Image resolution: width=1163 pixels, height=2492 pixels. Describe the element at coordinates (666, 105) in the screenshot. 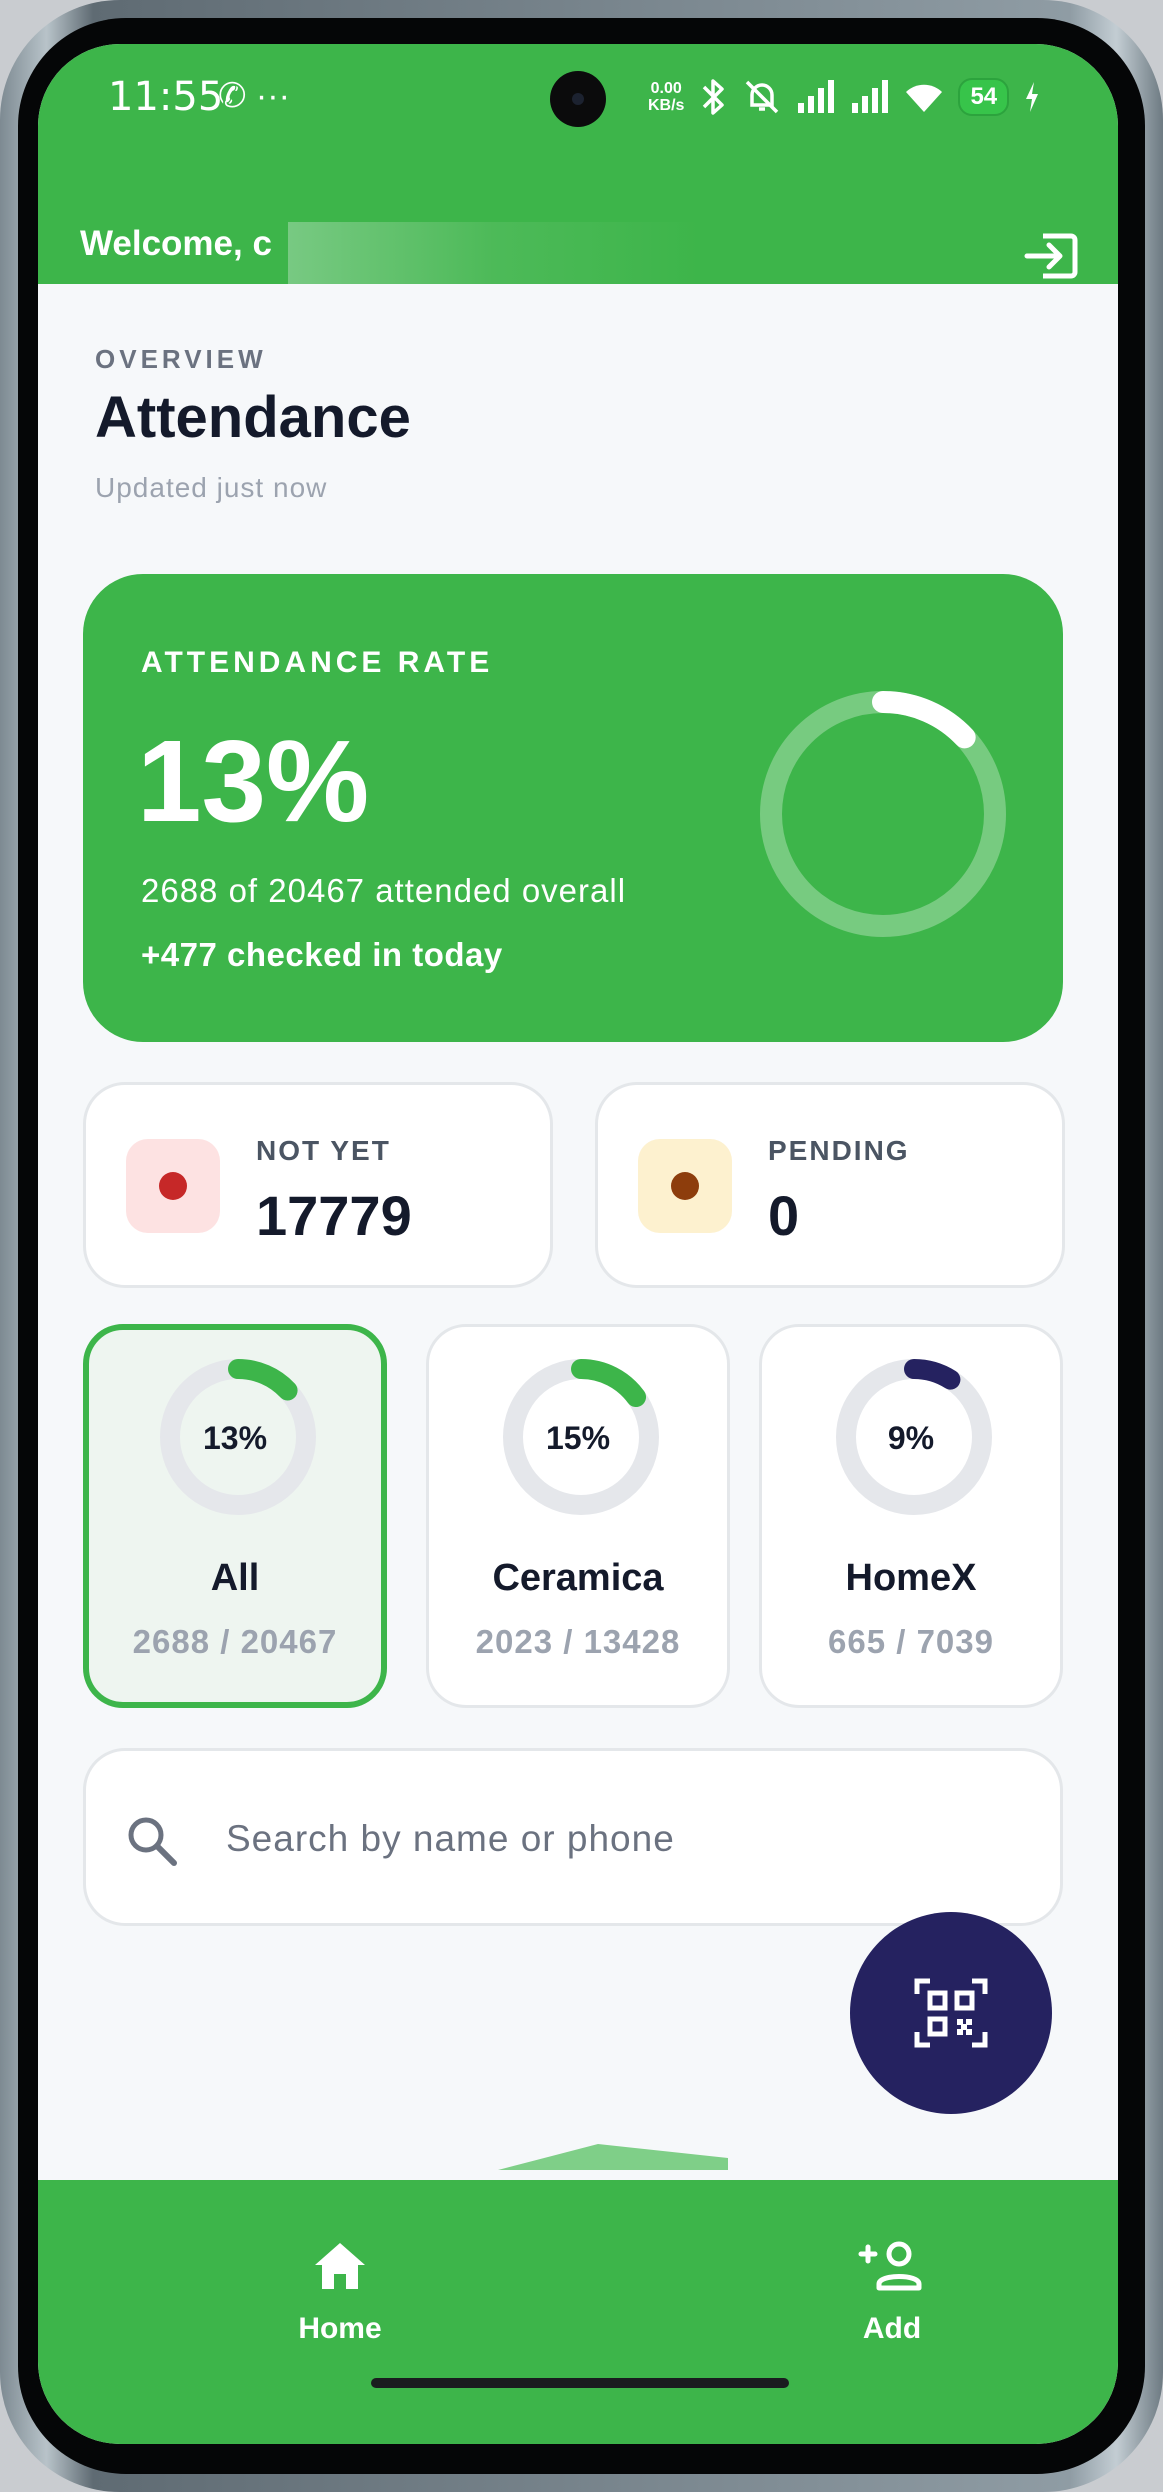

I see `net-speed-unit: KB/s` at that location.